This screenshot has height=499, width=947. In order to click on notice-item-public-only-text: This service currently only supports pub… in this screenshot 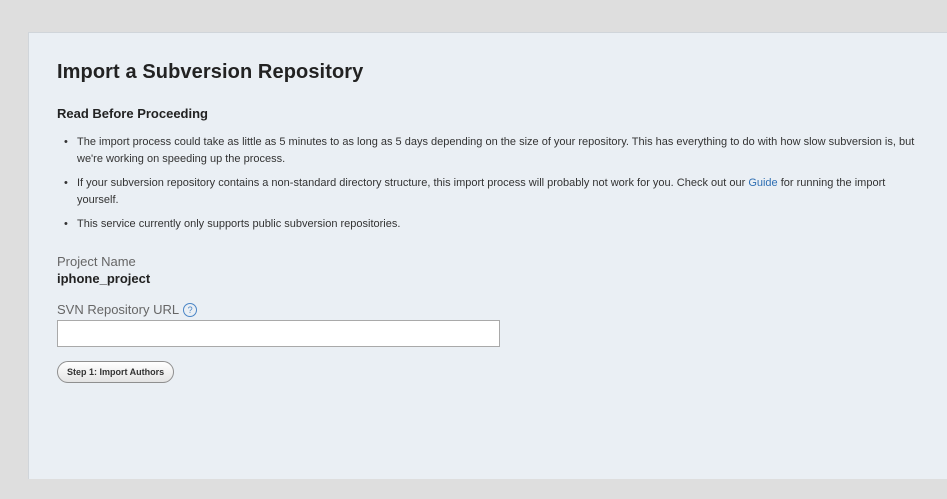, I will do `click(239, 224)`.